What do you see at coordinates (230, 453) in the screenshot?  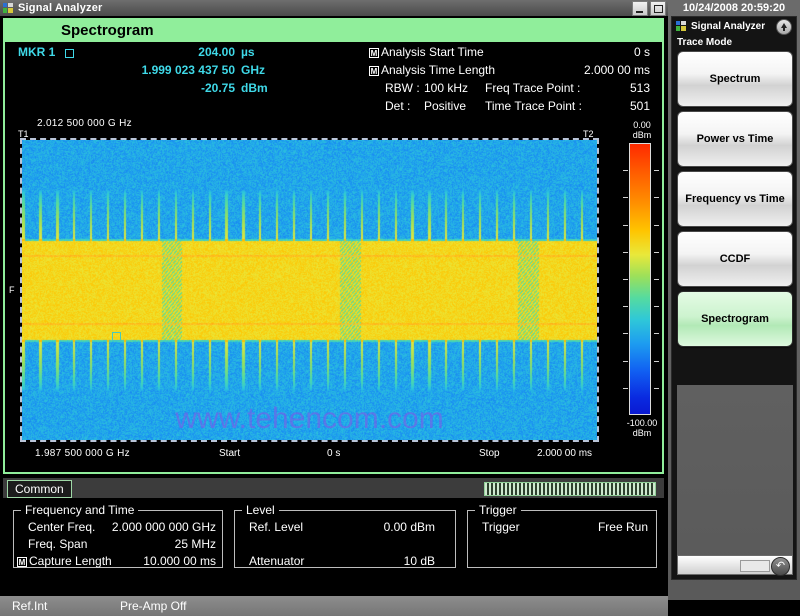 I see `start-label: Start` at bounding box center [230, 453].